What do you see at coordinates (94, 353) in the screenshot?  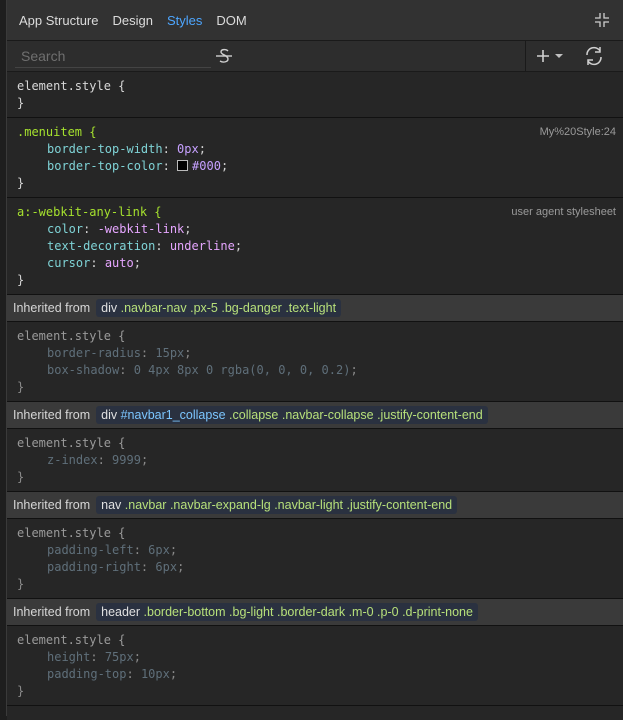 I see `css-property: border-radius` at bounding box center [94, 353].